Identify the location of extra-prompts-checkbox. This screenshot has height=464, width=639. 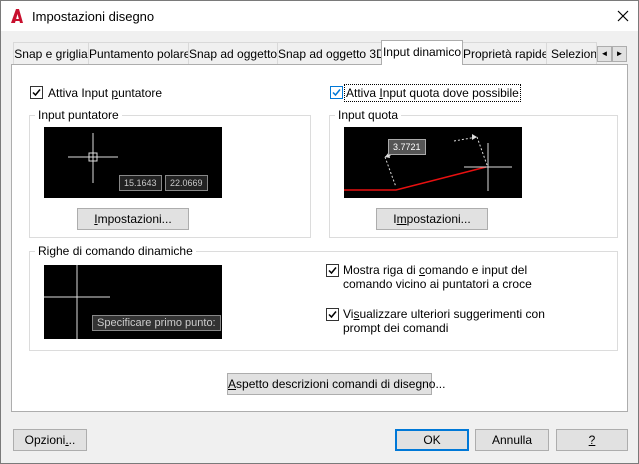
(332, 314).